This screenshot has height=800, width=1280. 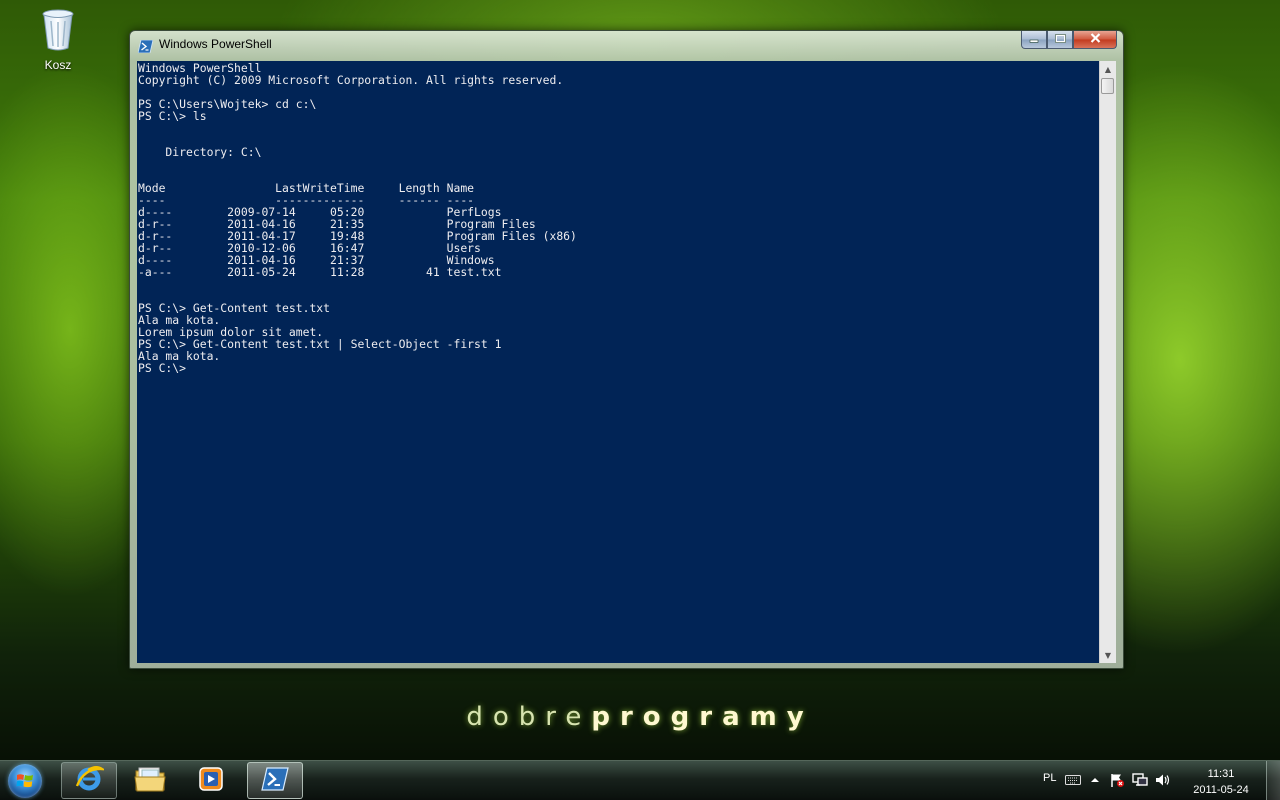 What do you see at coordinates (1107, 362) in the screenshot?
I see `vertical-scrollbar: ▲ ▼` at bounding box center [1107, 362].